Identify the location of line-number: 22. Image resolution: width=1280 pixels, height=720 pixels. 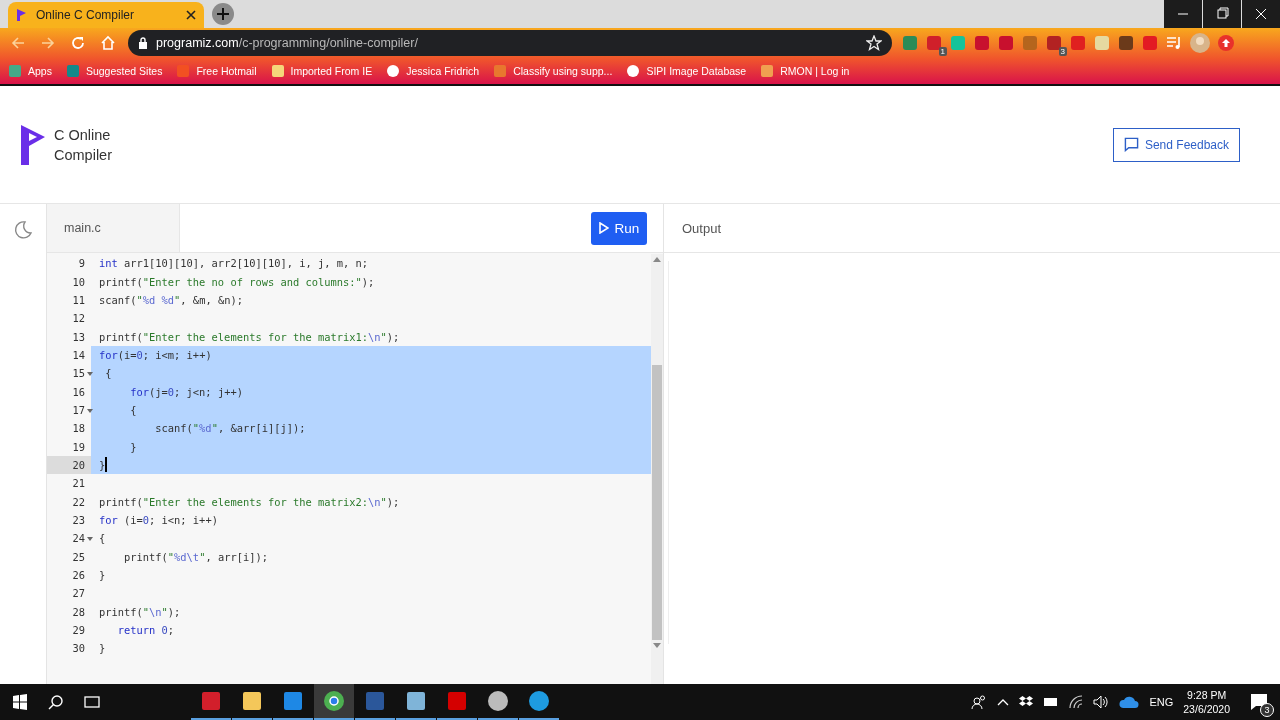
(78, 501).